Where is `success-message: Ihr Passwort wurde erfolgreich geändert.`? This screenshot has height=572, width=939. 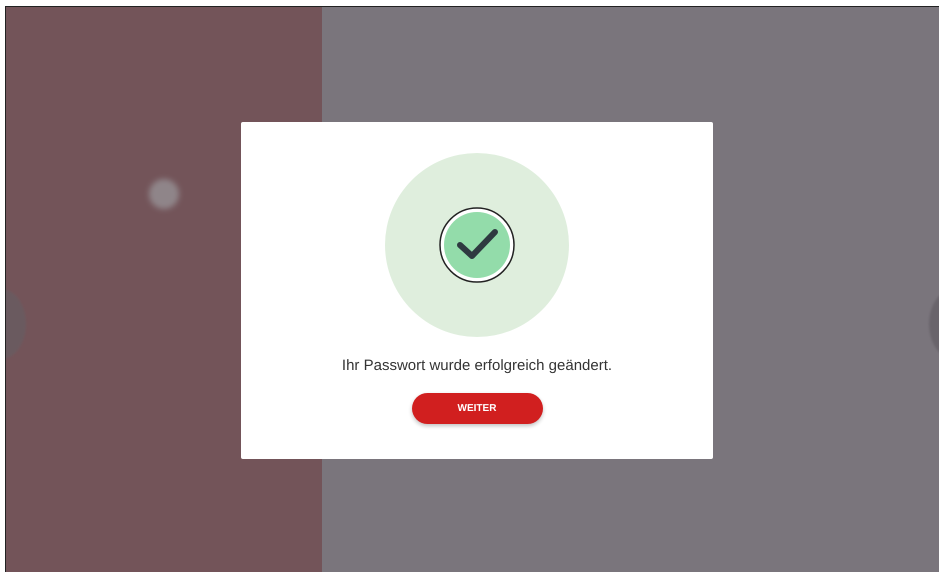 success-message: Ihr Passwort wurde erfolgreich geändert. is located at coordinates (477, 365).